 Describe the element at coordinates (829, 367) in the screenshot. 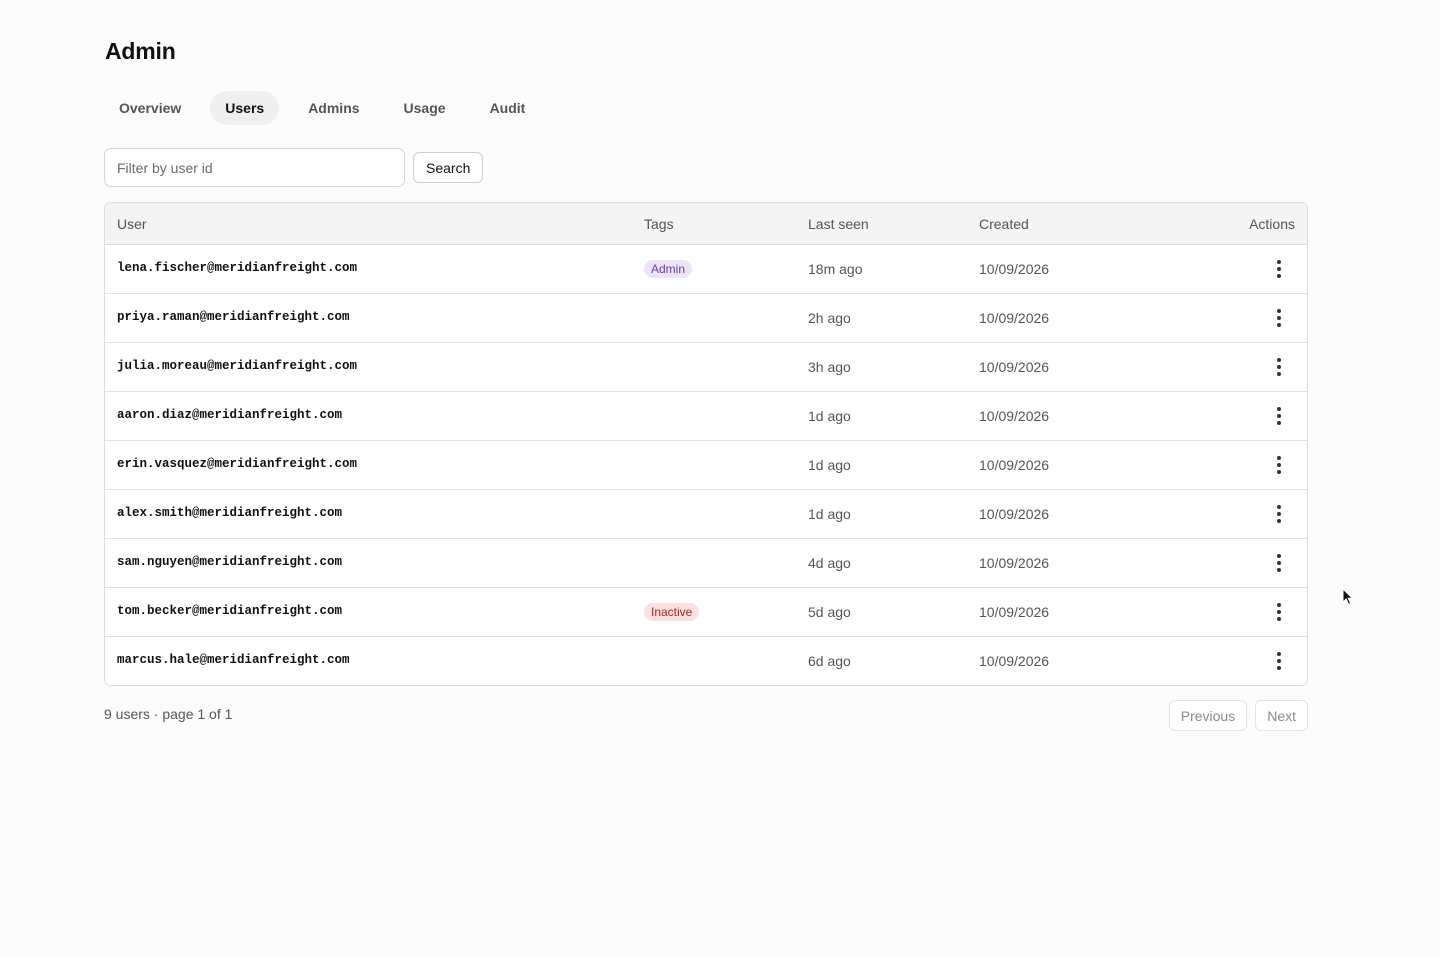

I see `last-seen: 3h ago` at that location.